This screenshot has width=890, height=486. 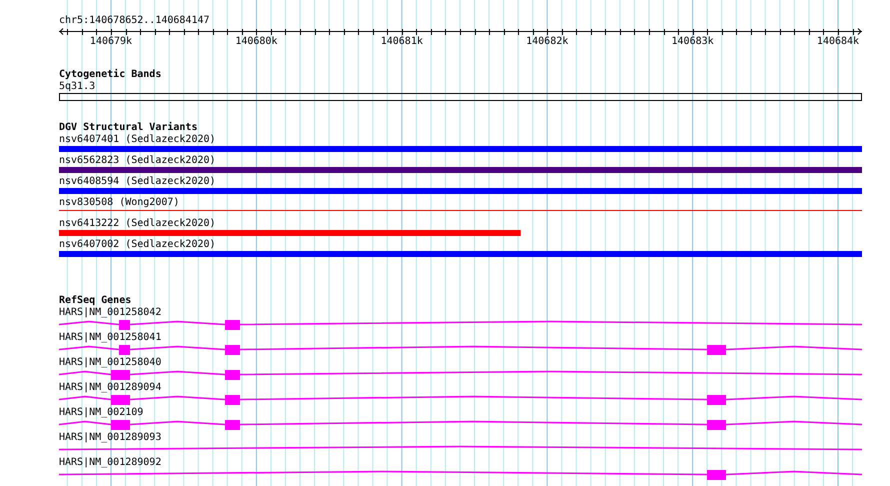 I want to click on tick-label: 140681k, so click(x=401, y=41).